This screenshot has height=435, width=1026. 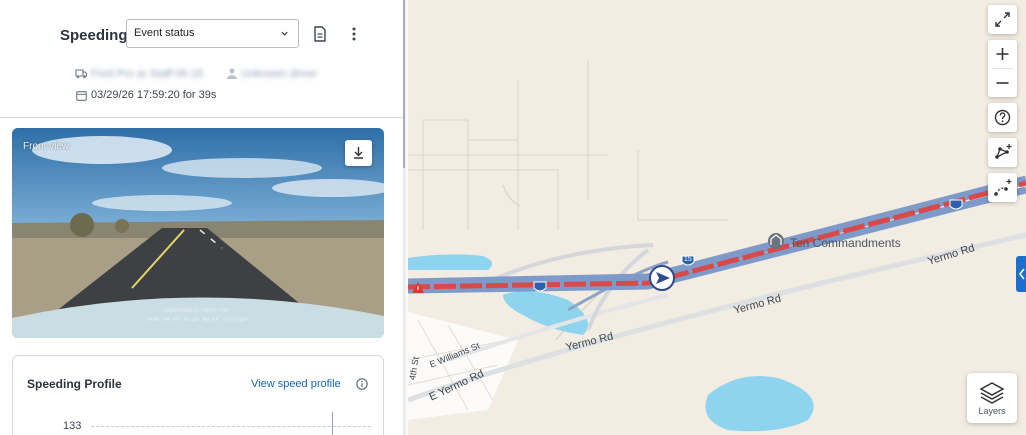 I want to click on report-document-icon, so click(x=320, y=34).